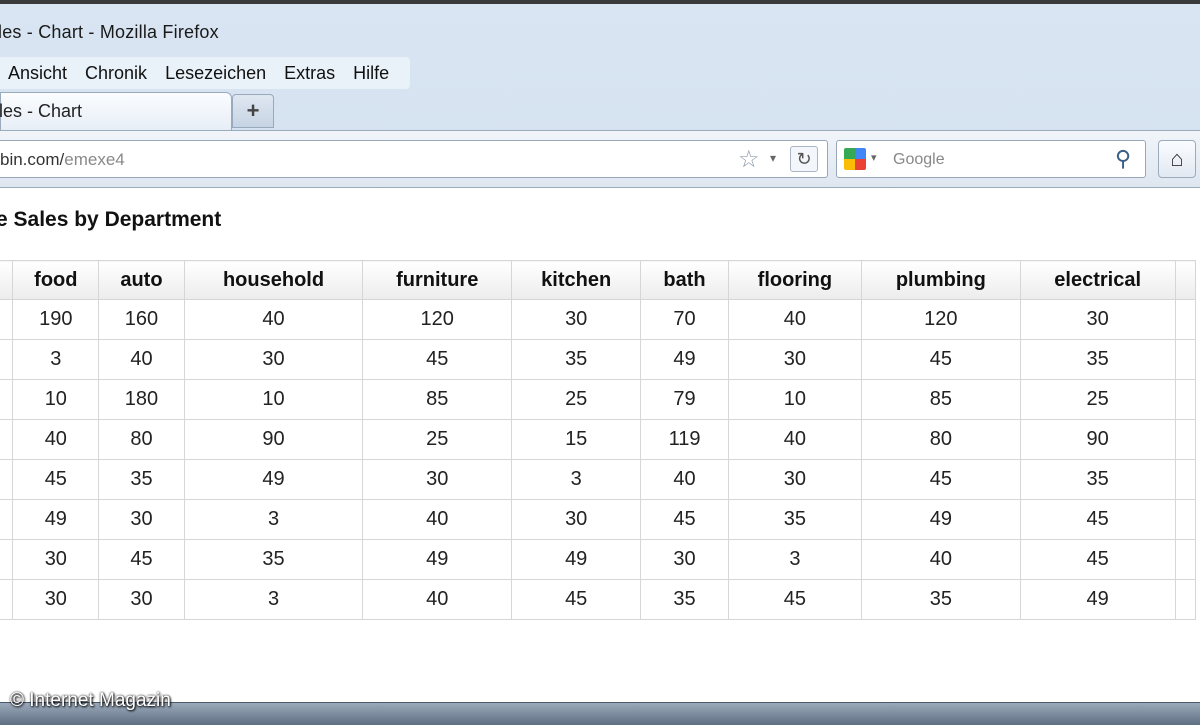 The height and width of the screenshot is (725, 1200). What do you see at coordinates (37, 73) in the screenshot?
I see `menu-item-ansicht: Ansicht` at bounding box center [37, 73].